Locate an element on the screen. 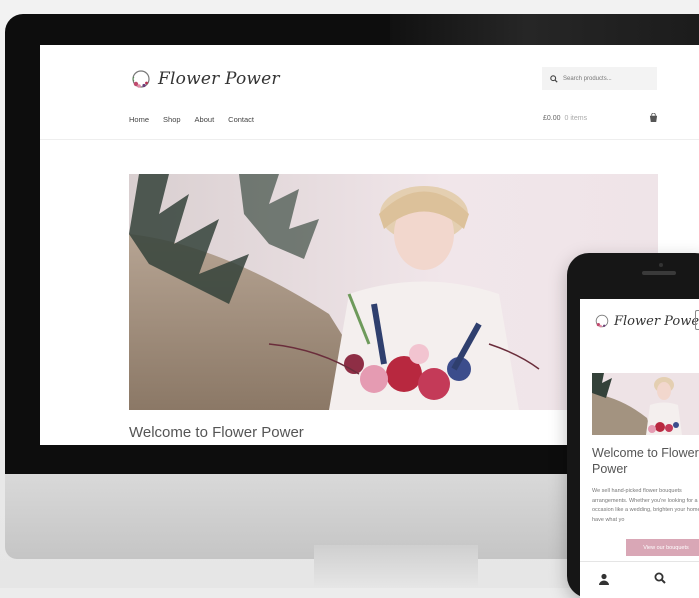 This screenshot has width=699, height=598. mobile-bottom-bar is located at coordinates (639, 579).